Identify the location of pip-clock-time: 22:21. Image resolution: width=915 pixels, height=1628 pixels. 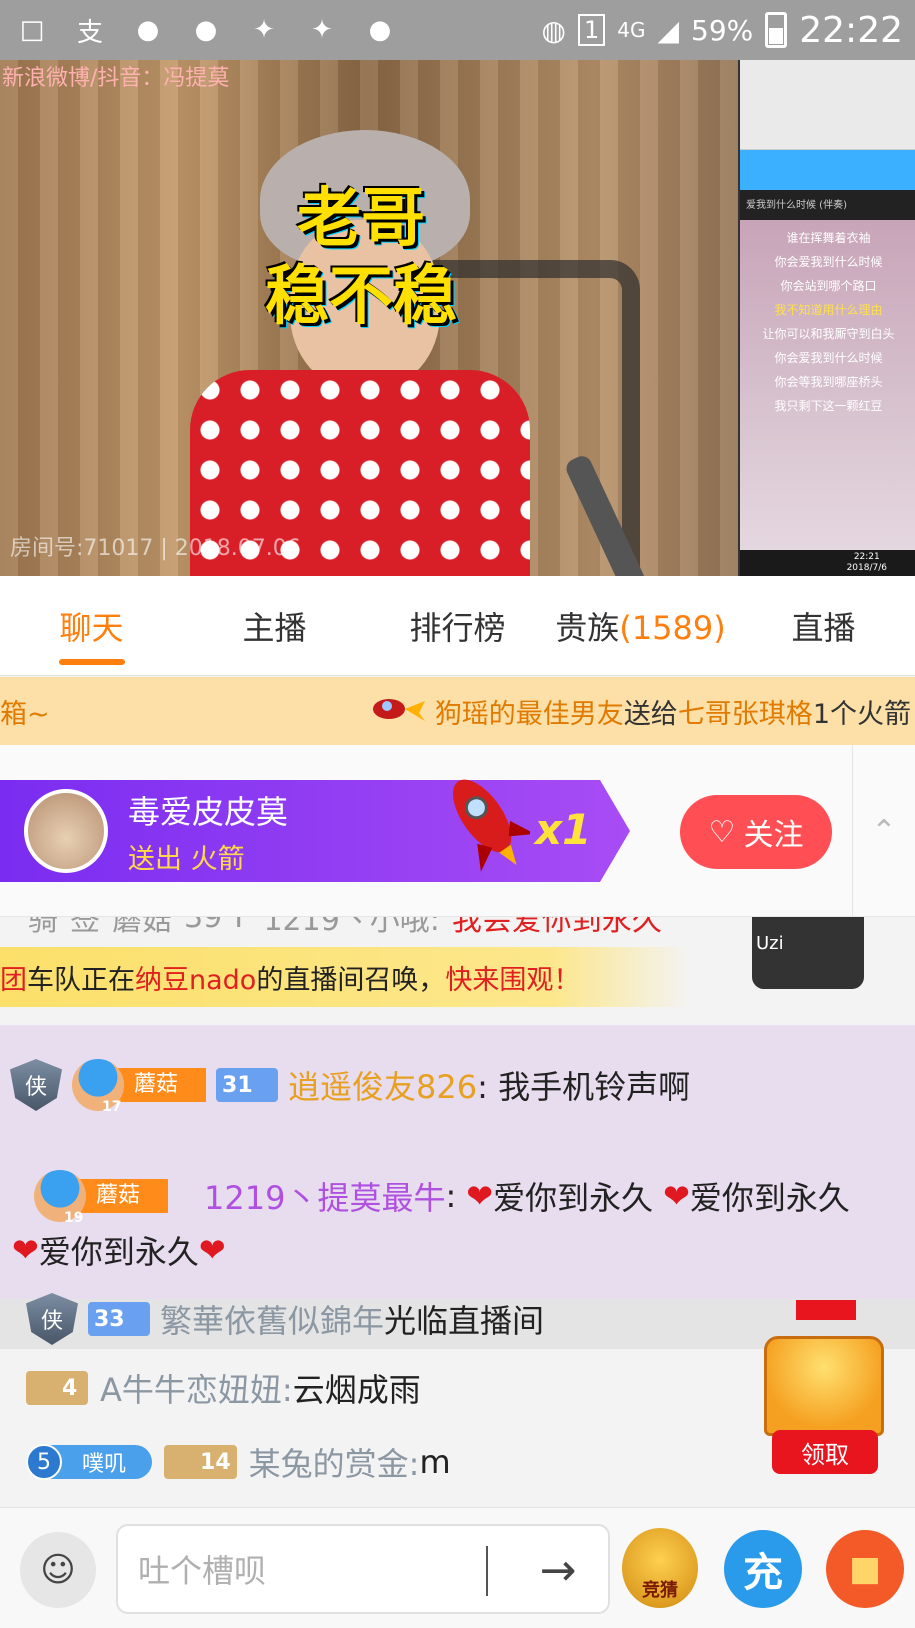
(866, 557).